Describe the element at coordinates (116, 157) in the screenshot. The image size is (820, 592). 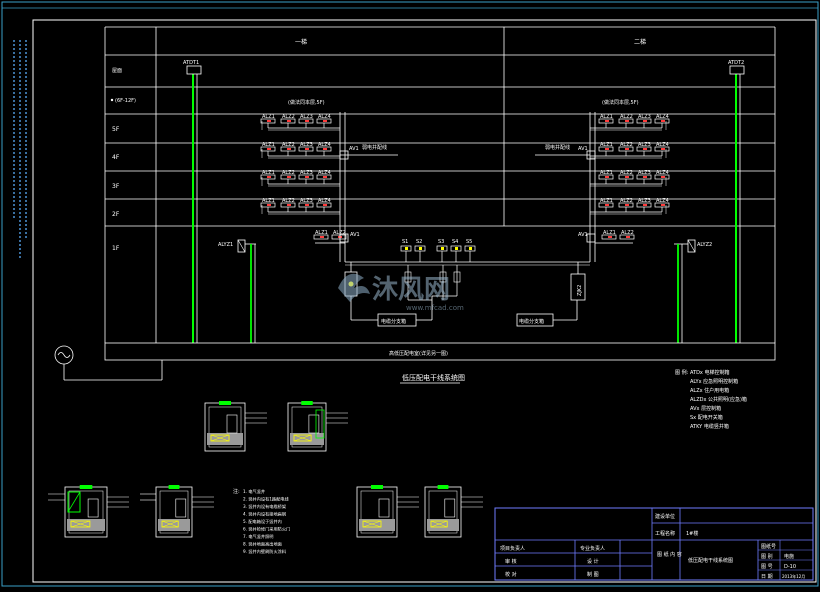
I see `floor-label: 4F` at that location.